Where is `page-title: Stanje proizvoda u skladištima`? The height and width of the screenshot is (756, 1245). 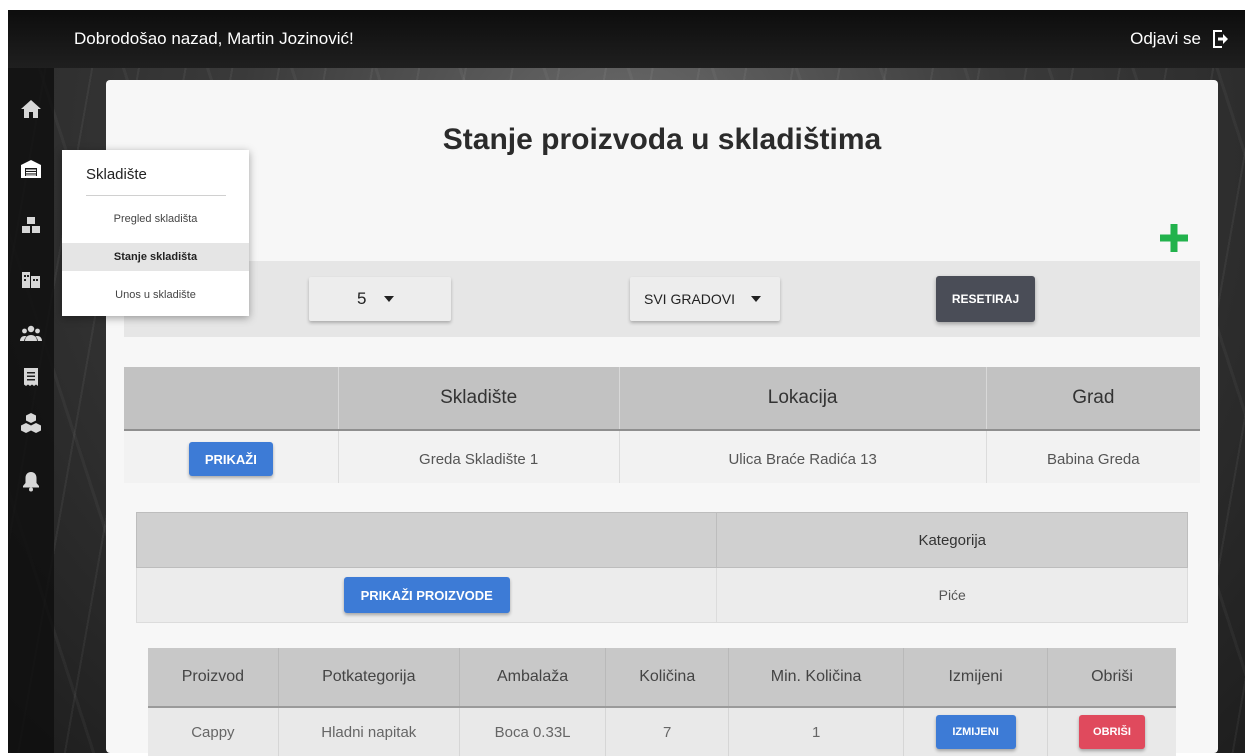
page-title: Stanje proizvoda u skladištima is located at coordinates (662, 139).